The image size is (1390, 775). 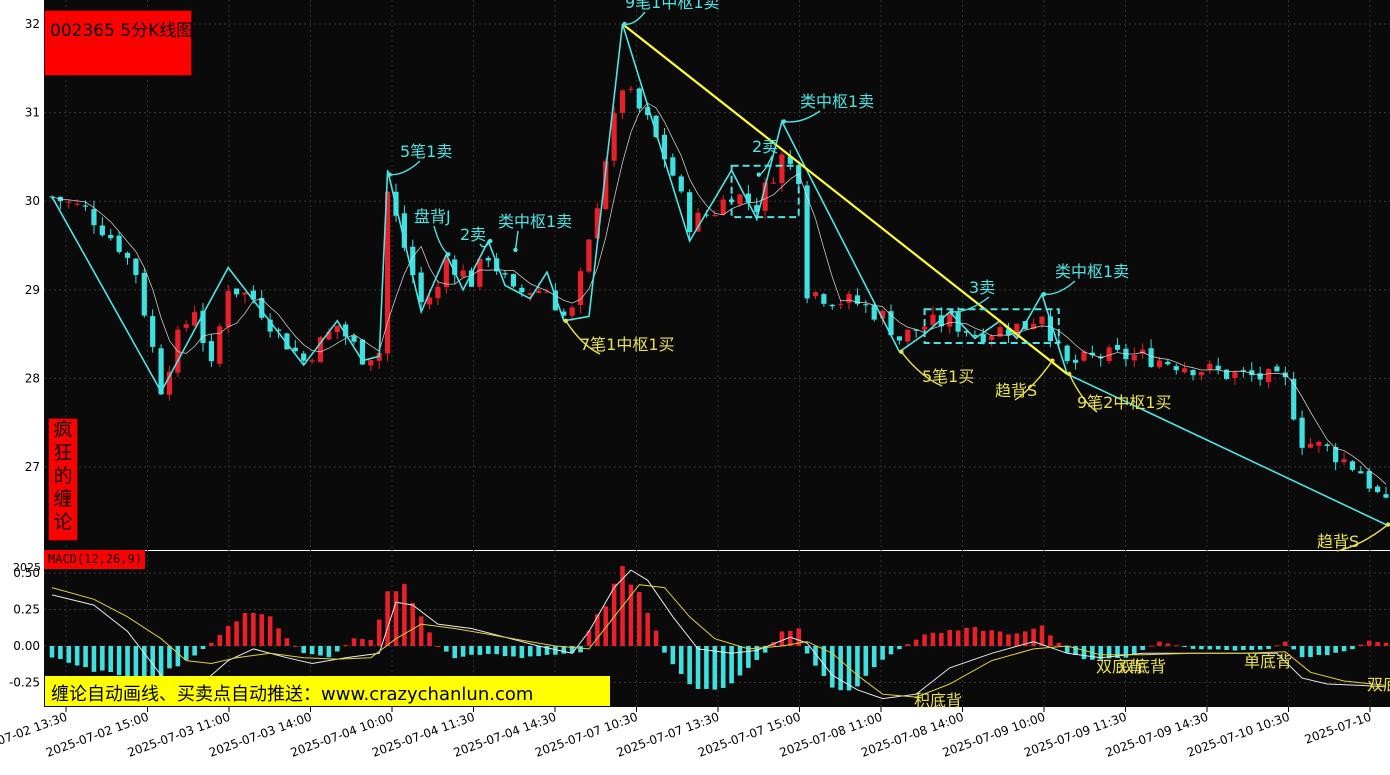 I want to click on indicator-label: MACD(12,26,9), so click(x=95, y=559).